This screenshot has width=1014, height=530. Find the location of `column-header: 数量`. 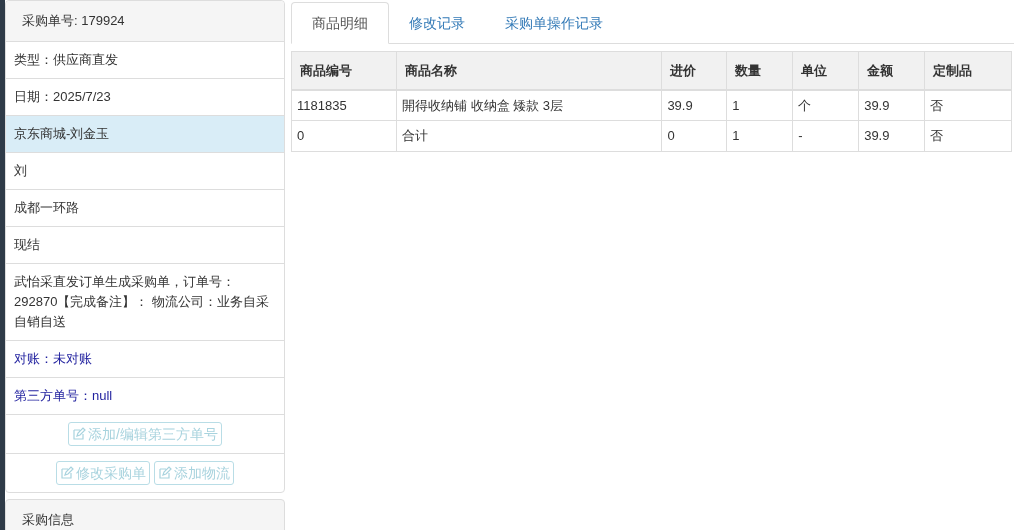

column-header: 数量 is located at coordinates (759, 70).